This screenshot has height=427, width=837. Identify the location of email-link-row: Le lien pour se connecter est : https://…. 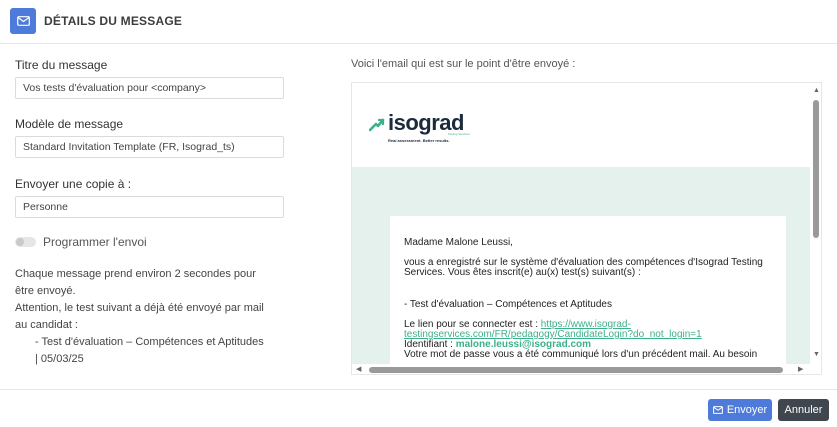
(588, 330).